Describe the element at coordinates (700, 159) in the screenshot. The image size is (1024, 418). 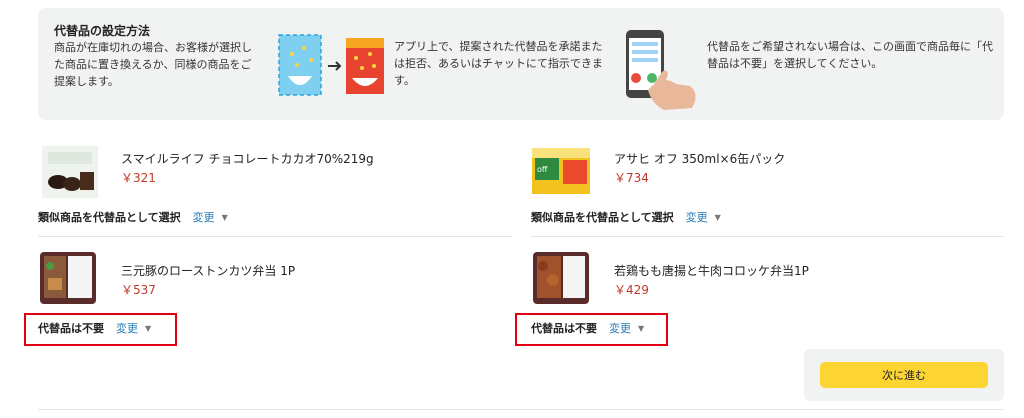
I see `product-name: アサヒ オフ 350ml×6缶パック` at that location.